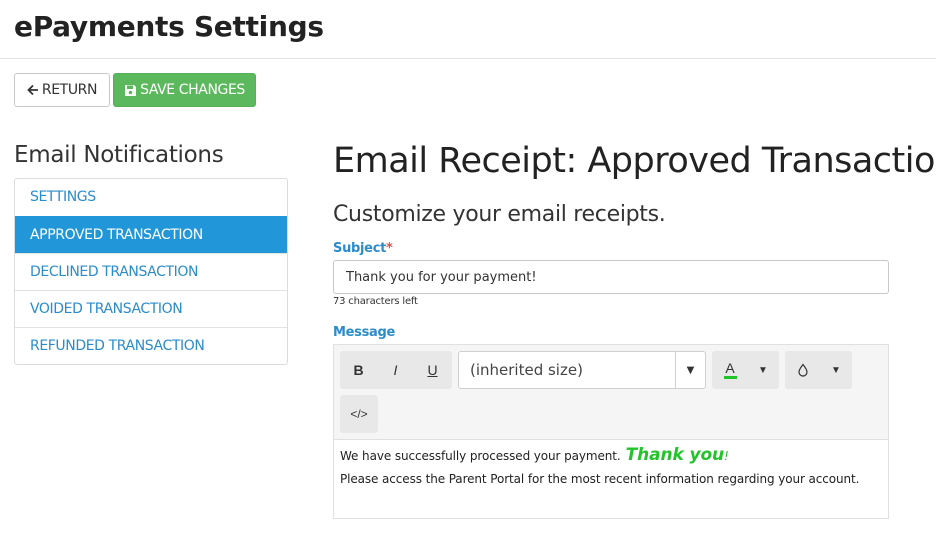 The width and height of the screenshot is (936, 553). What do you see at coordinates (611, 277) in the screenshot?
I see `subject-input: Thank you for your payment!` at bounding box center [611, 277].